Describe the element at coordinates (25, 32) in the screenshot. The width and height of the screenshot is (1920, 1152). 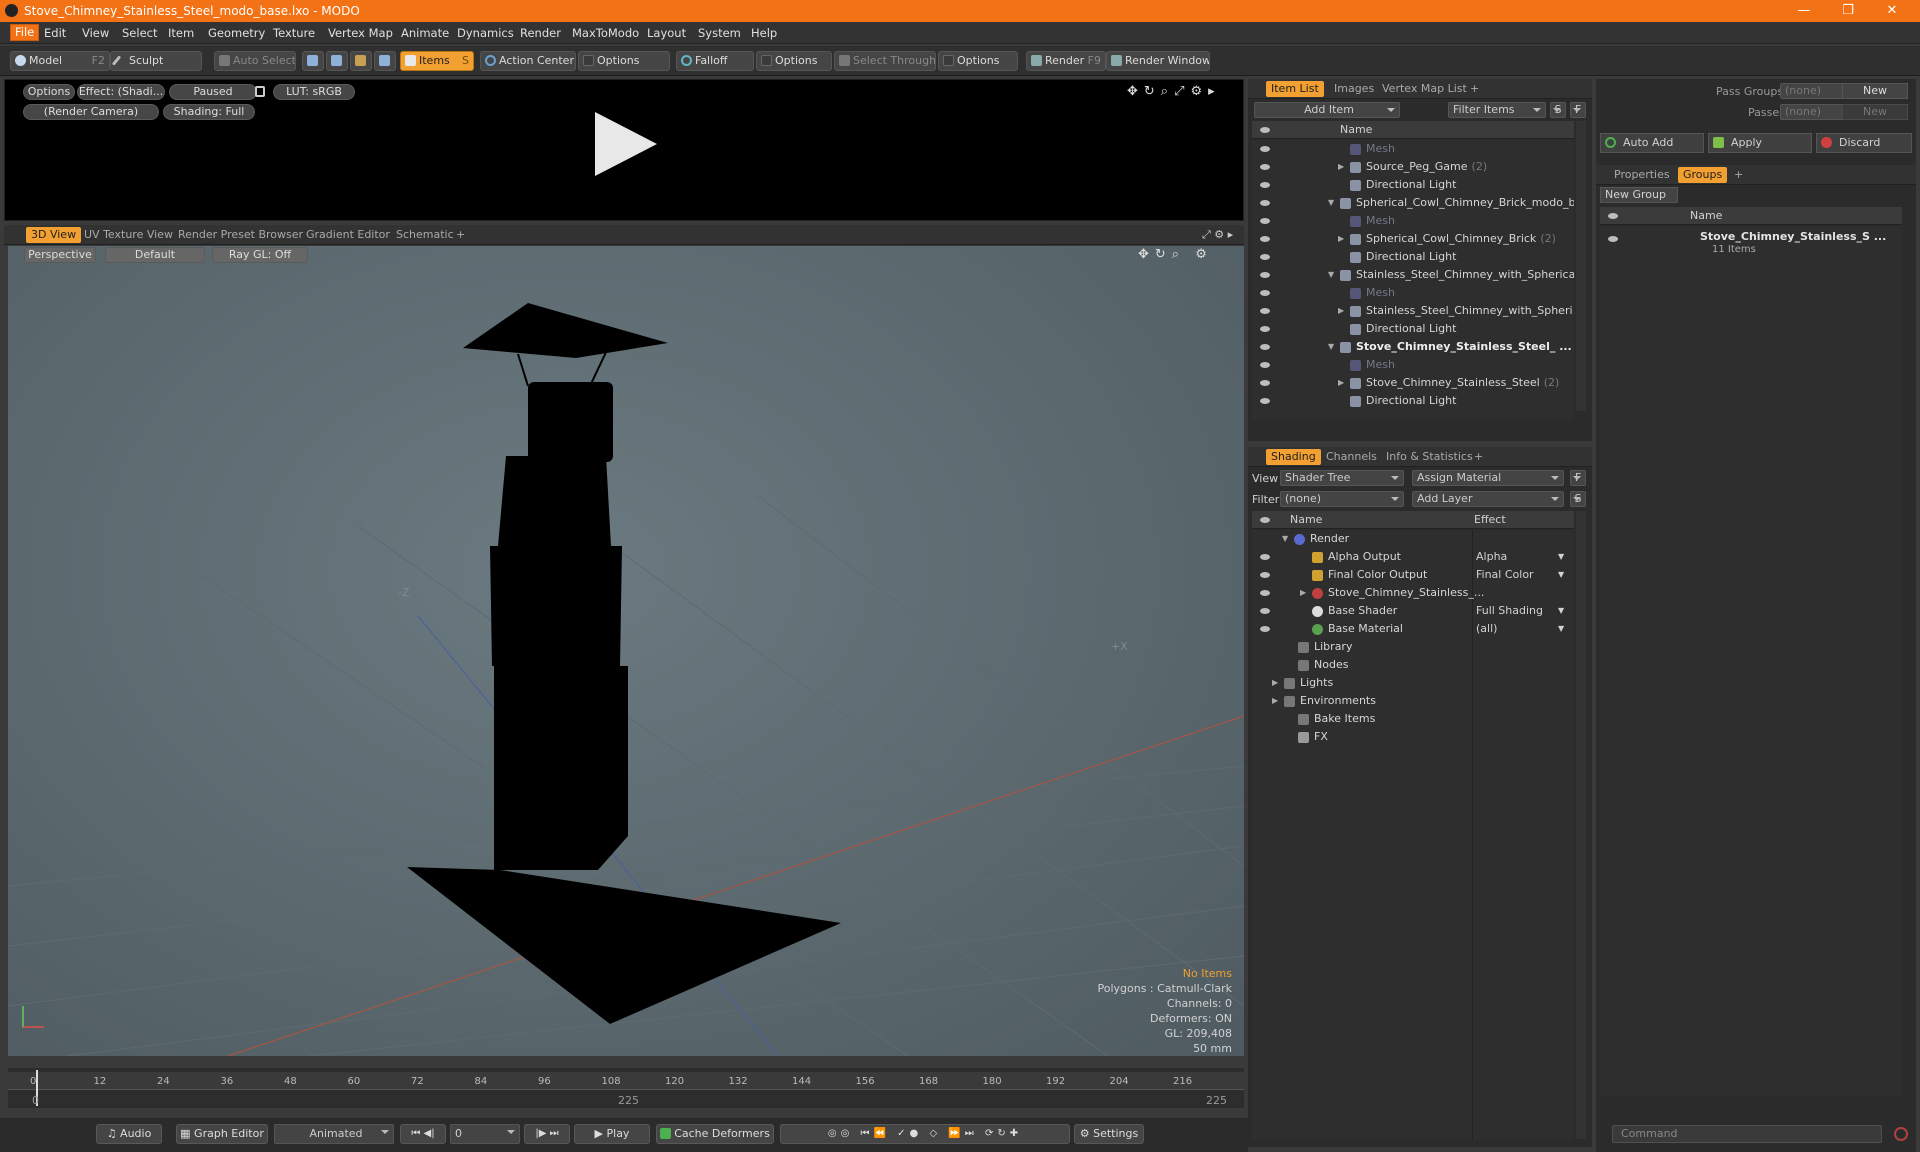
I see `menu-file: File` at that location.